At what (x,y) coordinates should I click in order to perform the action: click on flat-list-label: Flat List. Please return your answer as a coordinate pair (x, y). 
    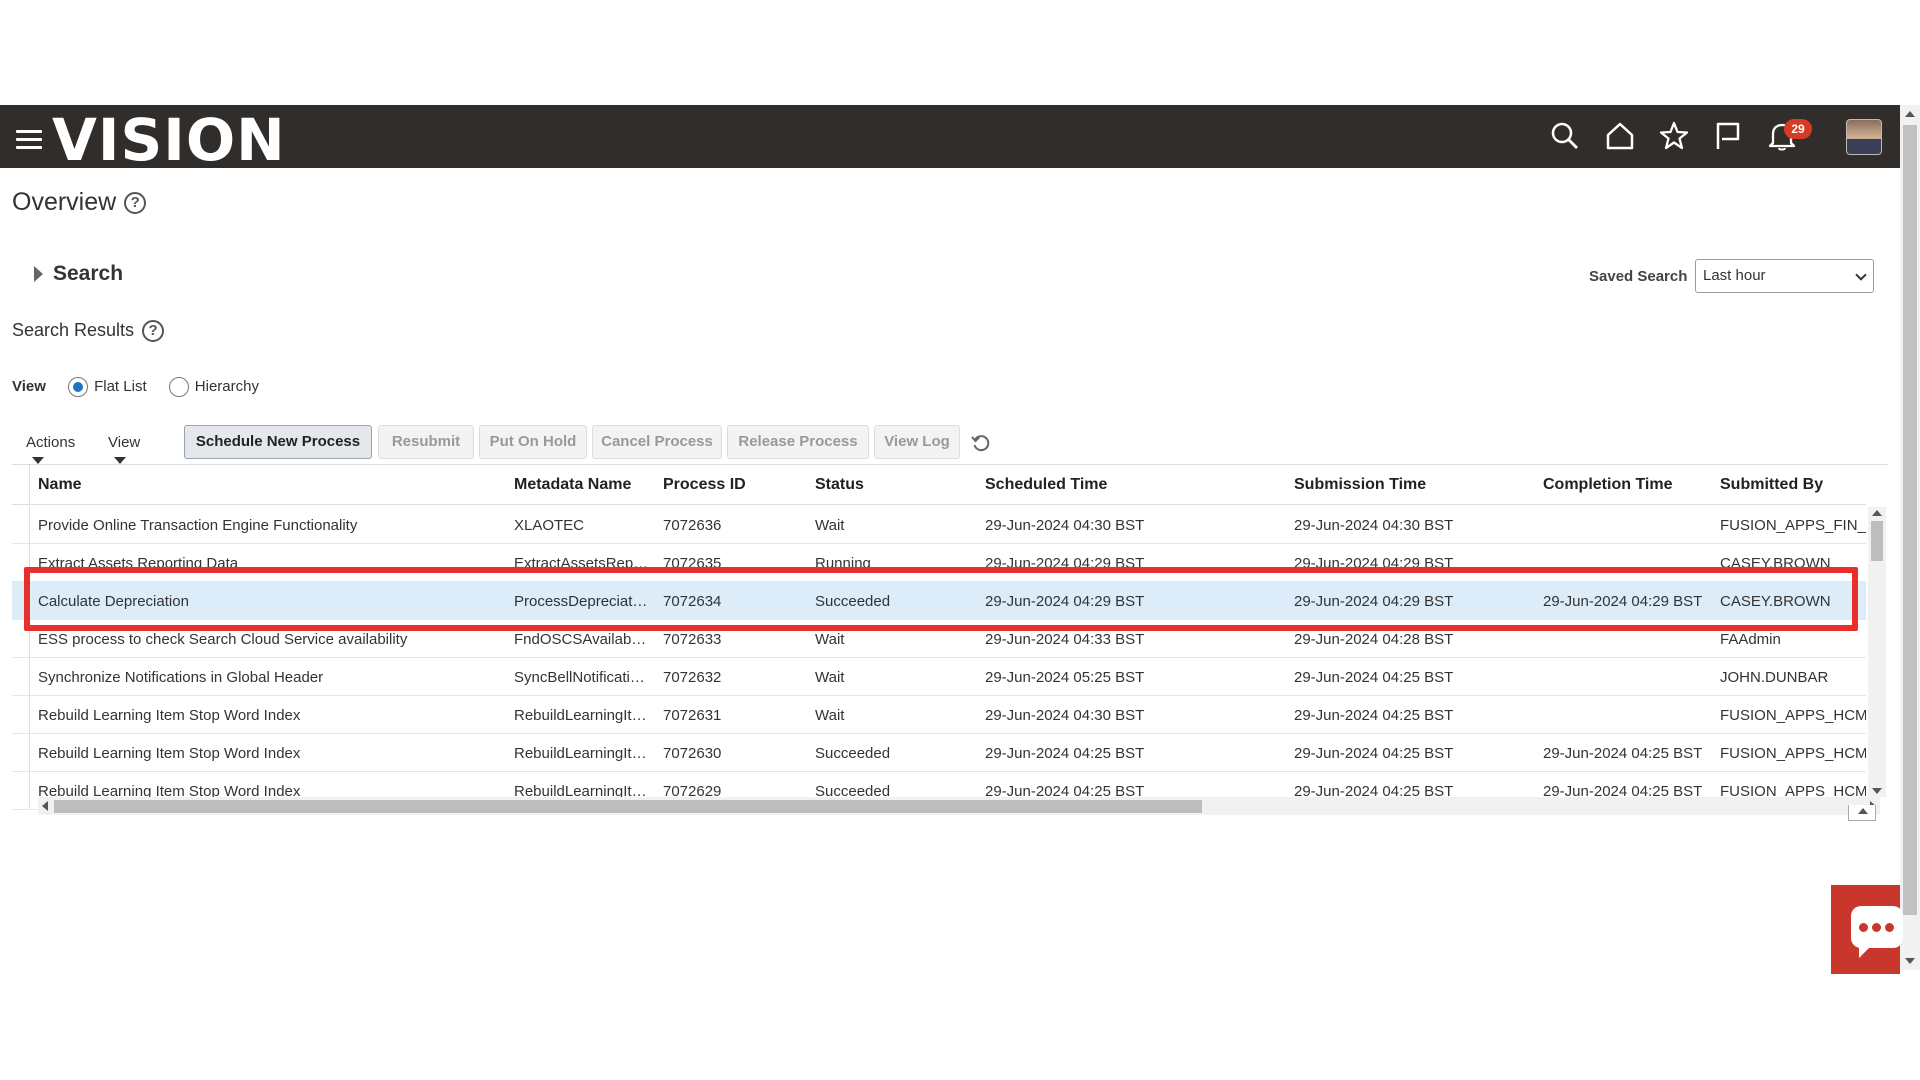
    Looking at the image, I should click on (120, 386).